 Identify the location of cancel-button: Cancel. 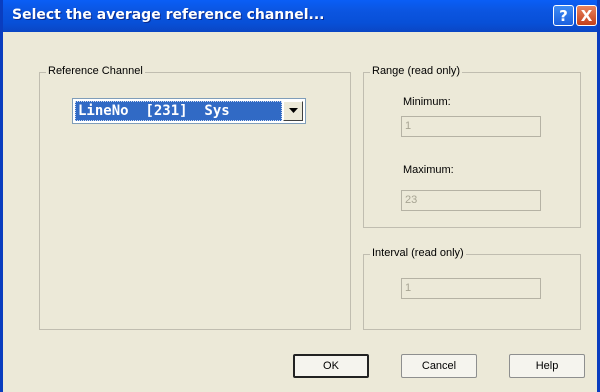
(439, 366).